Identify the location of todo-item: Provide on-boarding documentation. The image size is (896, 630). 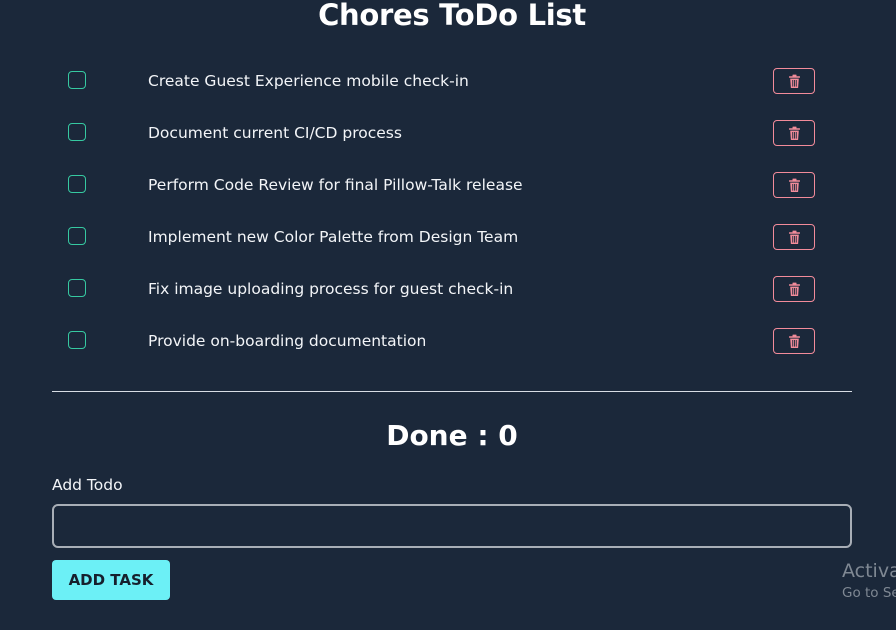
(452, 341).